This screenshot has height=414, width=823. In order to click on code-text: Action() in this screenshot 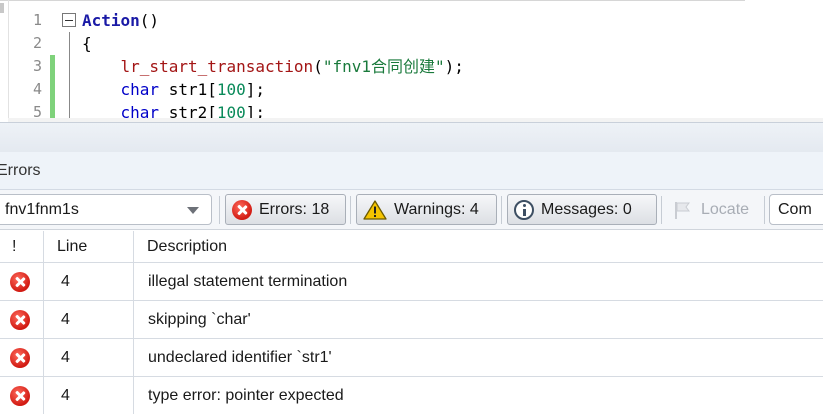, I will do `click(120, 20)`.